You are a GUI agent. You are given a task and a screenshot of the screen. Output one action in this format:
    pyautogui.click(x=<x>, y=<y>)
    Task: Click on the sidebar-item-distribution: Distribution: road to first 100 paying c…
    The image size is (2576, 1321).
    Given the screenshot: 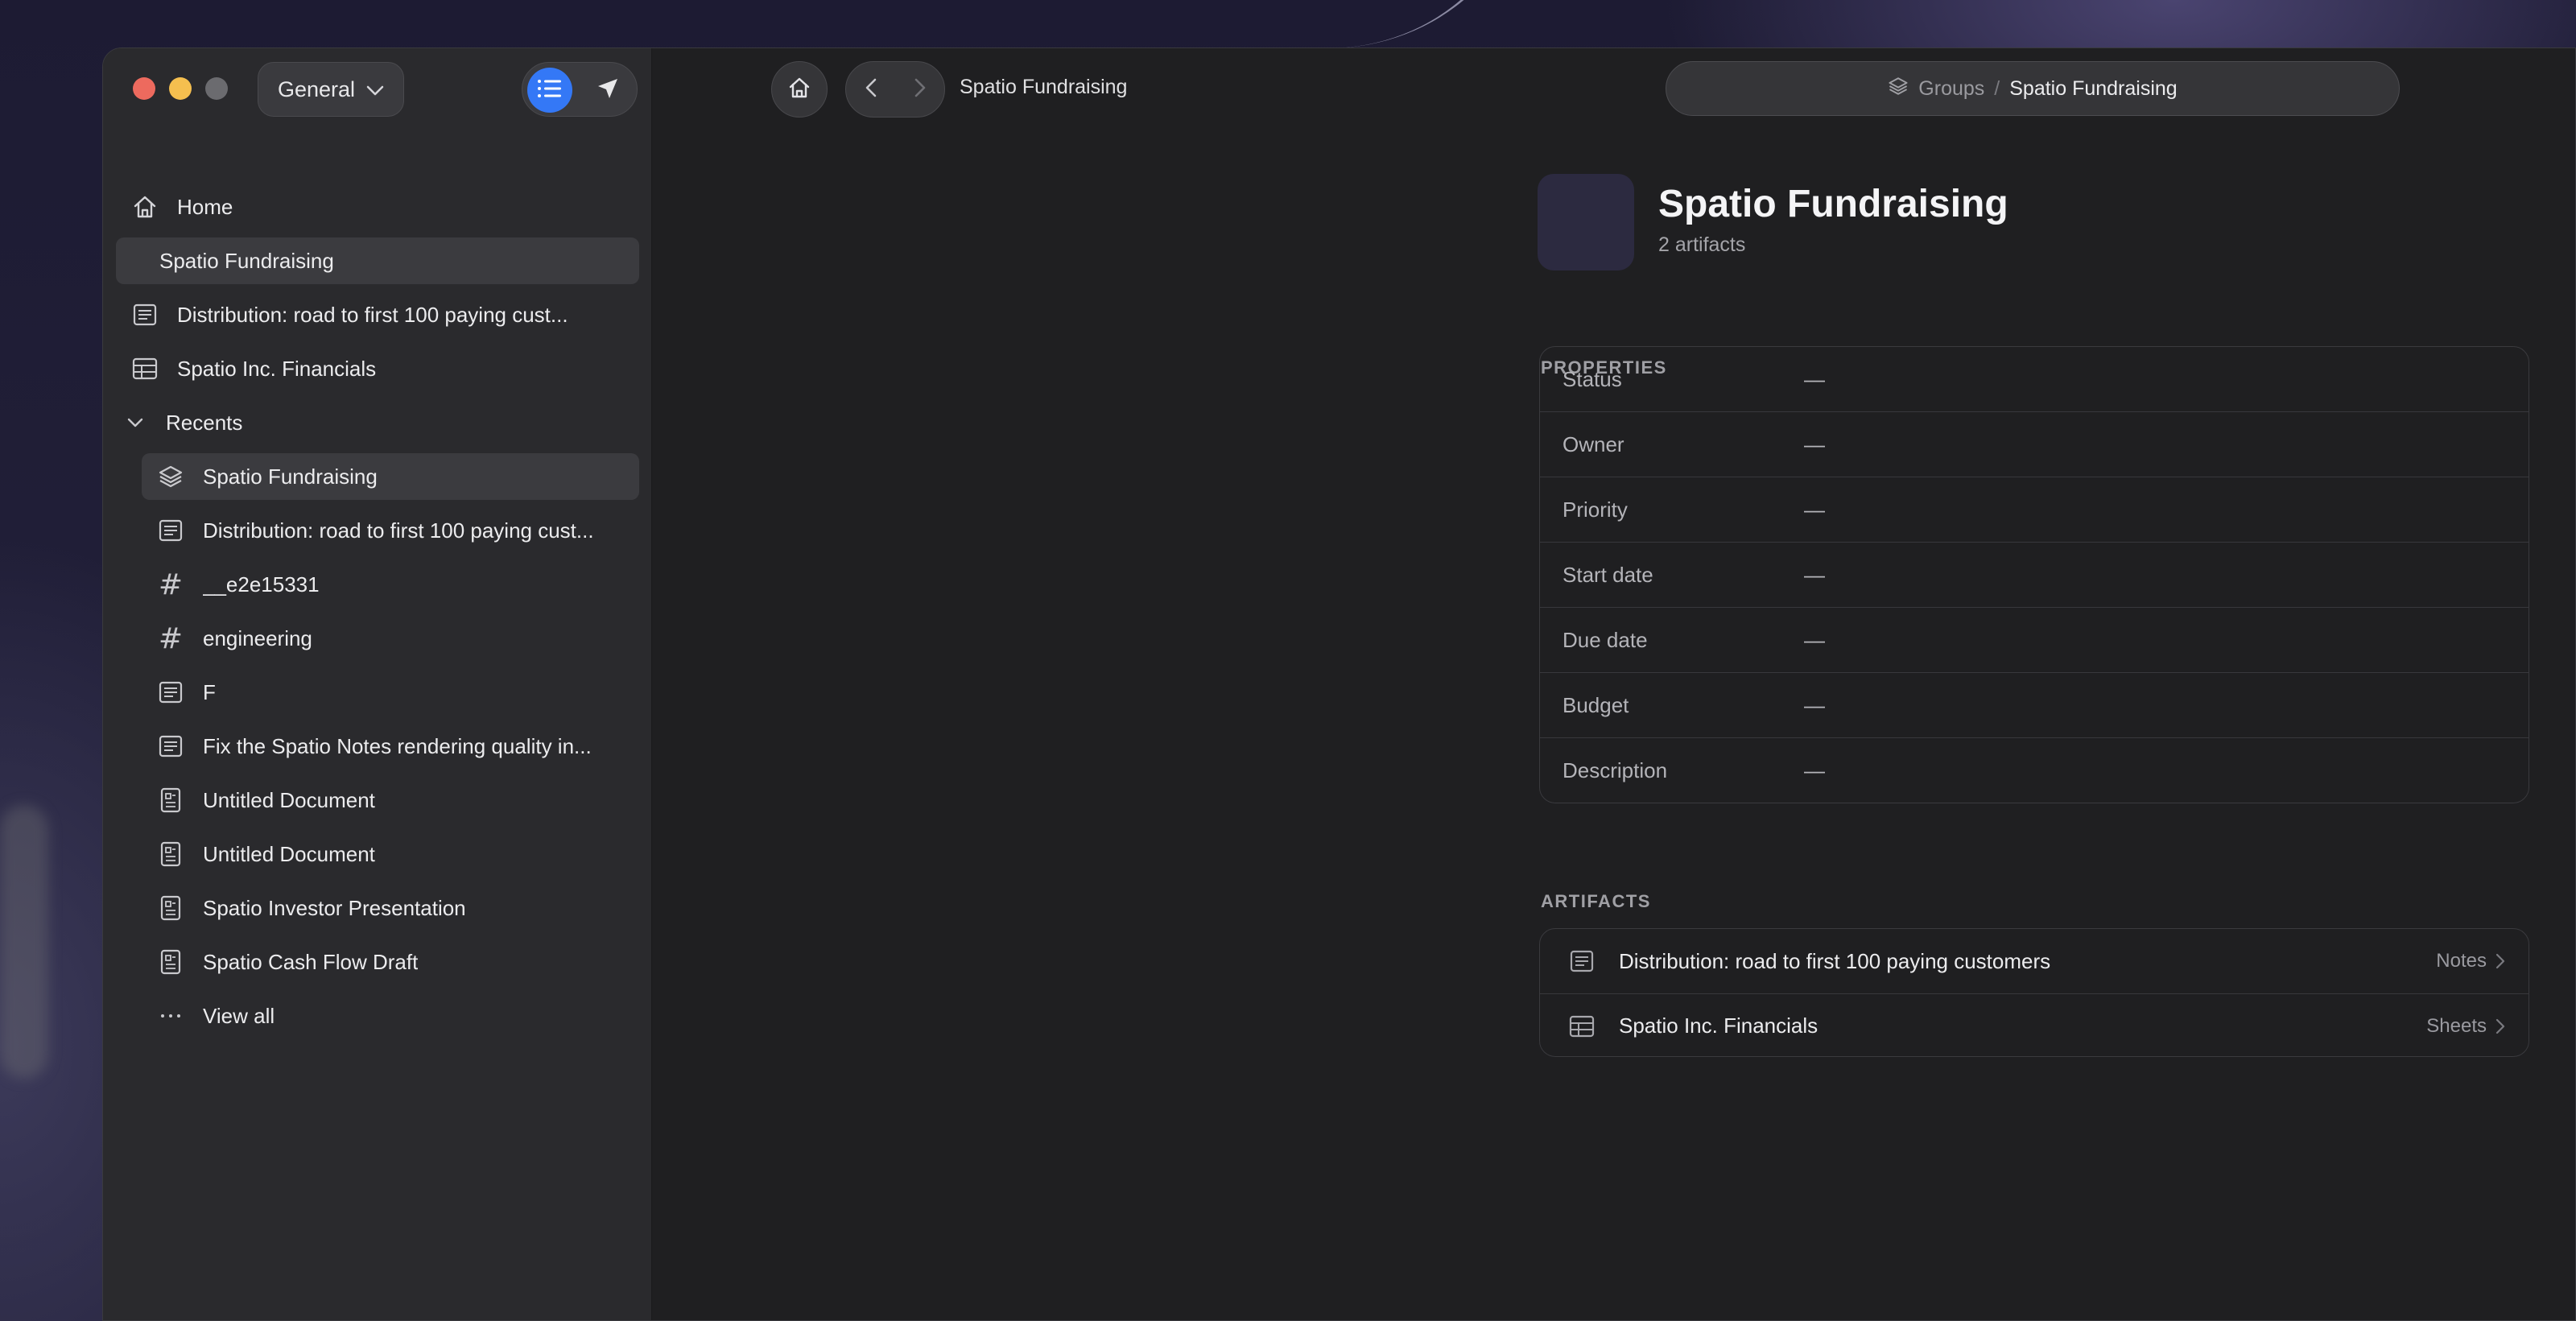 What is the action you would take?
    pyautogui.click(x=377, y=314)
    